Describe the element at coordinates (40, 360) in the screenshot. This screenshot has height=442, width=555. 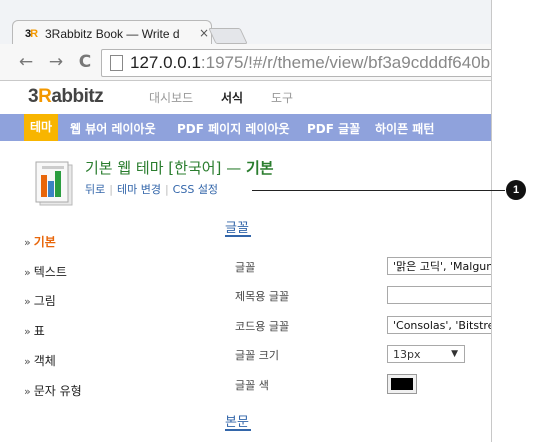
I see `sidenav-item-object: » 객체` at that location.